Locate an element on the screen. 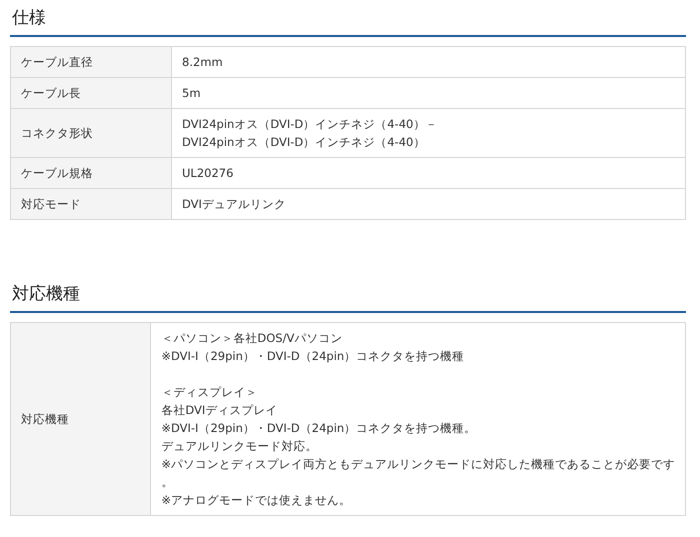 The image size is (700, 537). row-label: 対応機種 is located at coordinates (80, 419).